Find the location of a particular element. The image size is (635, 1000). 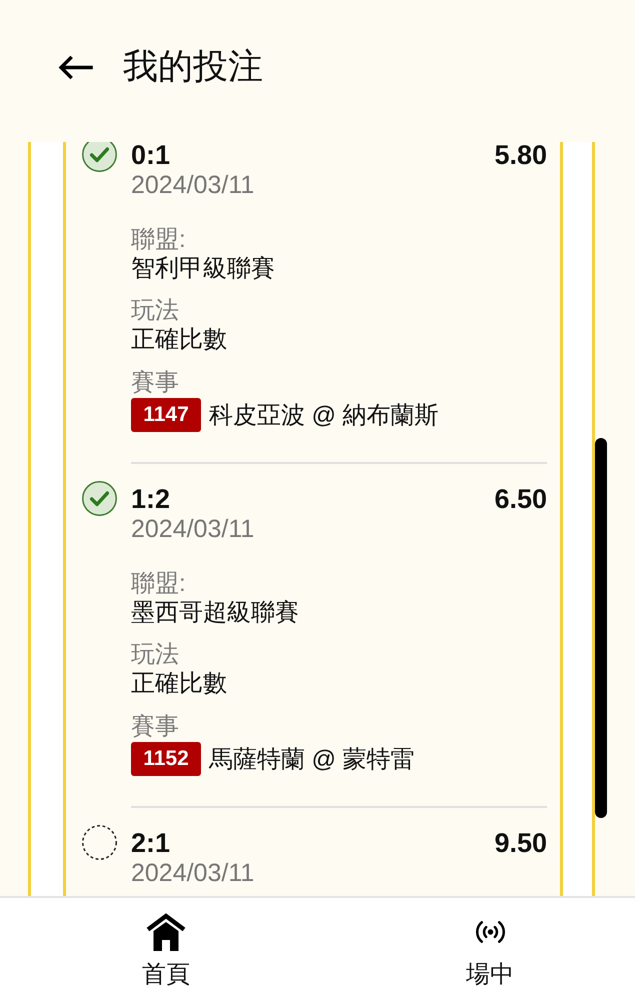

bottom-nav-item: 場中 is located at coordinates (490, 944).